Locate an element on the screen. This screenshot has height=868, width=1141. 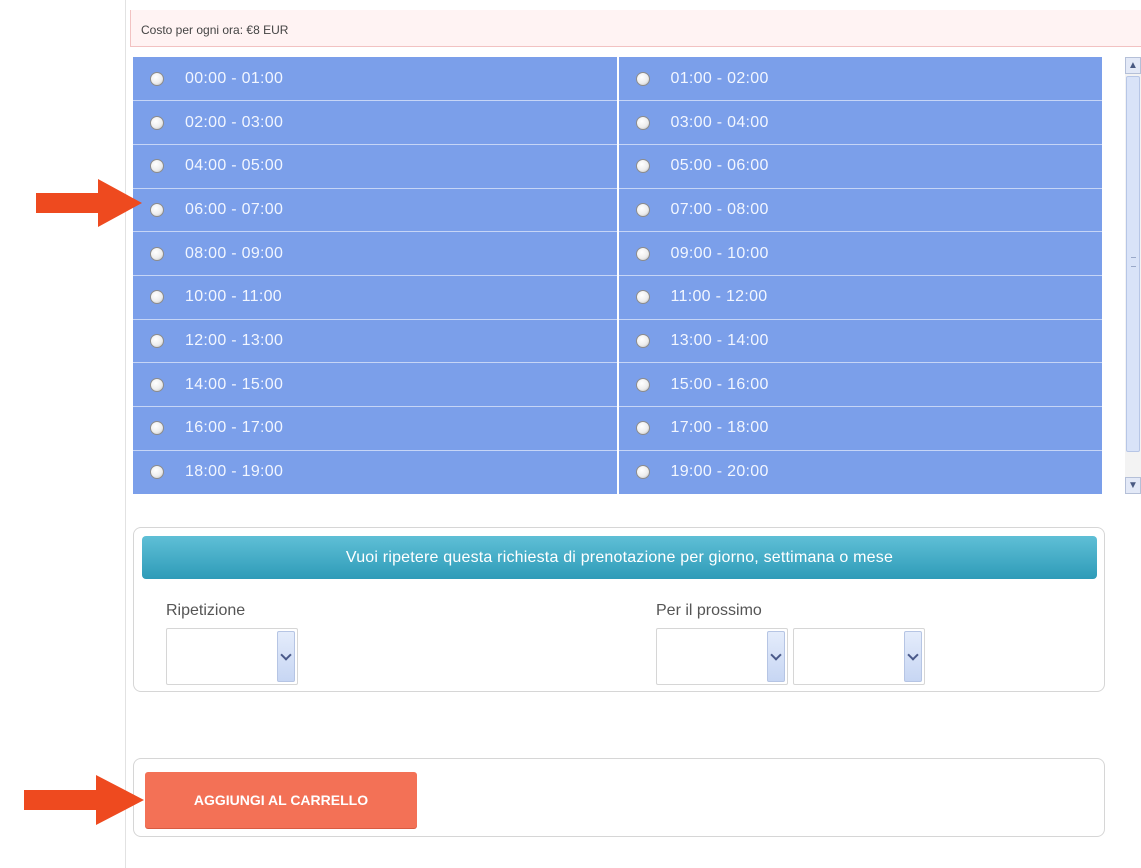
time-slot-label: 05:00 - 06:00 is located at coordinates (719, 166).